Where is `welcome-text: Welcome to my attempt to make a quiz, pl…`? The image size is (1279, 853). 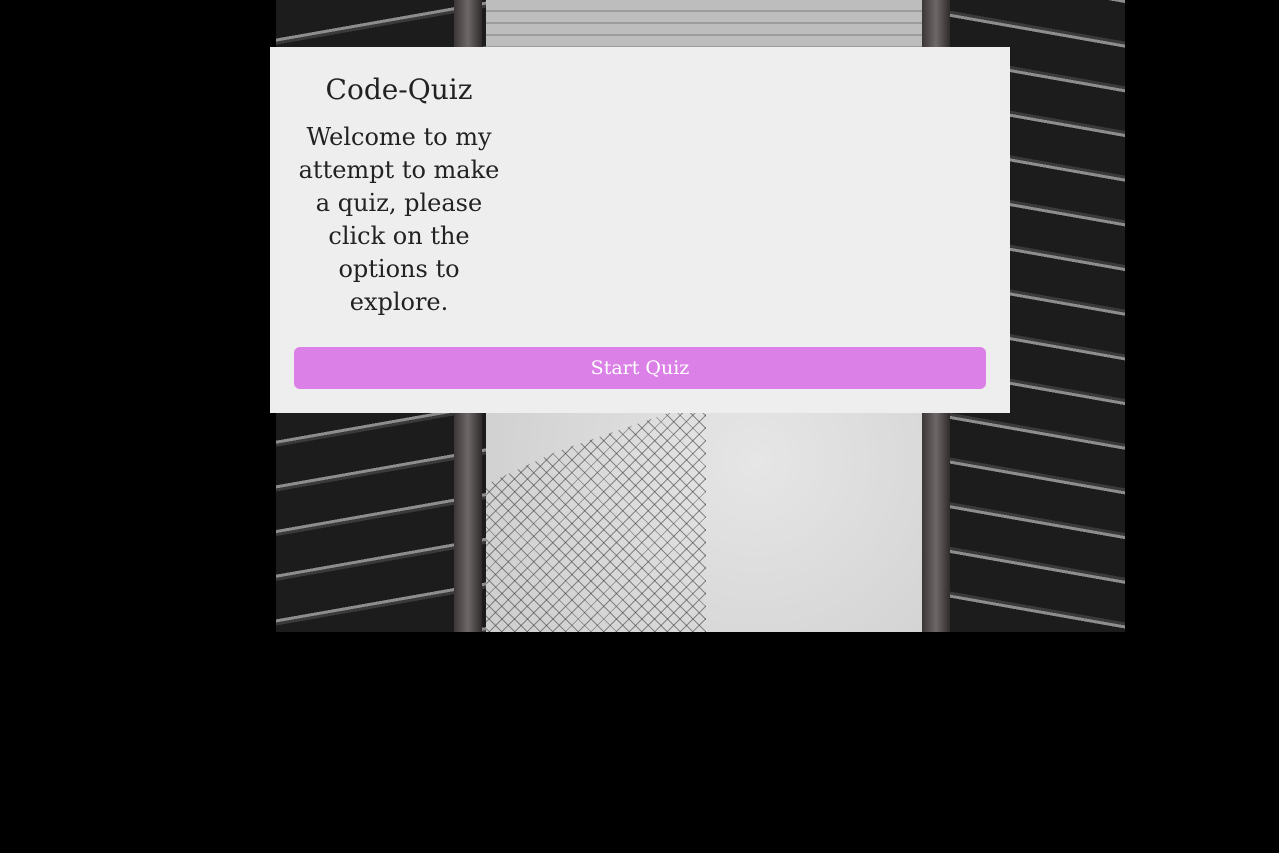
welcome-text: Welcome to my attempt to make a quiz, pl… is located at coordinates (399, 219).